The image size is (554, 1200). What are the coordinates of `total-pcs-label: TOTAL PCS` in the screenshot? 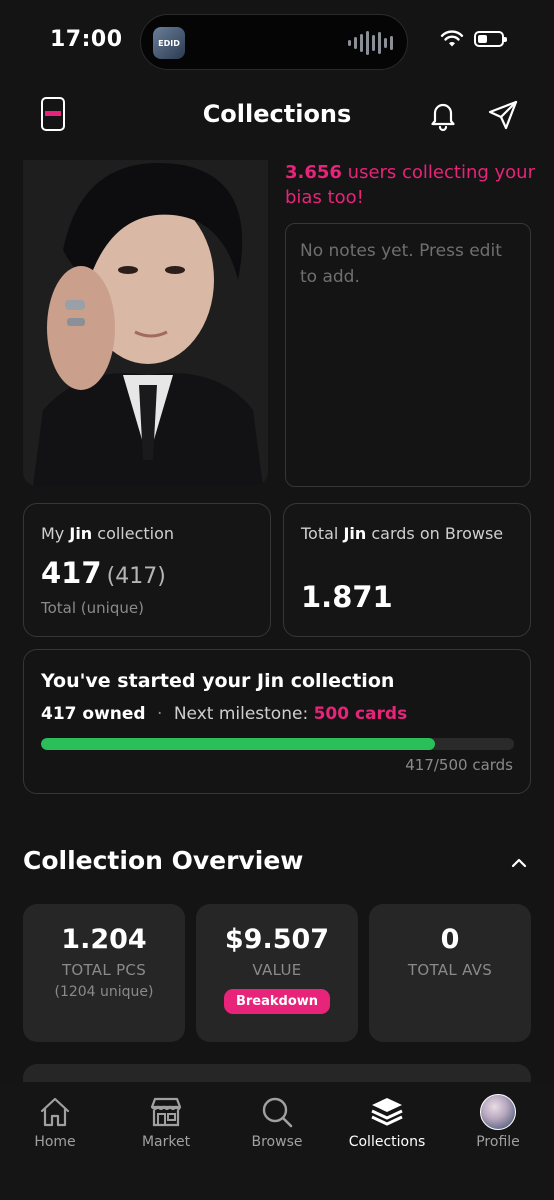 It's located at (104, 970).